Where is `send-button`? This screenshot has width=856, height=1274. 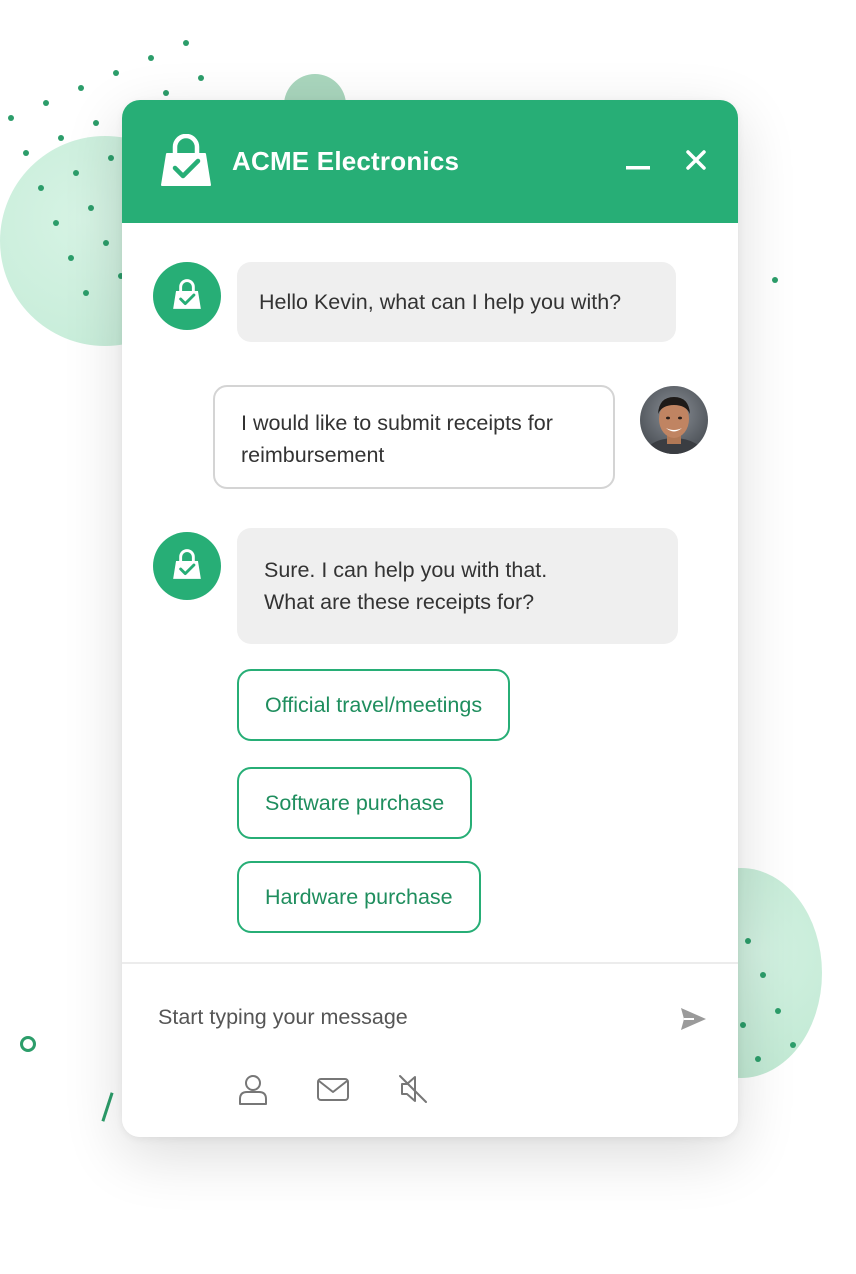 send-button is located at coordinates (693, 1019).